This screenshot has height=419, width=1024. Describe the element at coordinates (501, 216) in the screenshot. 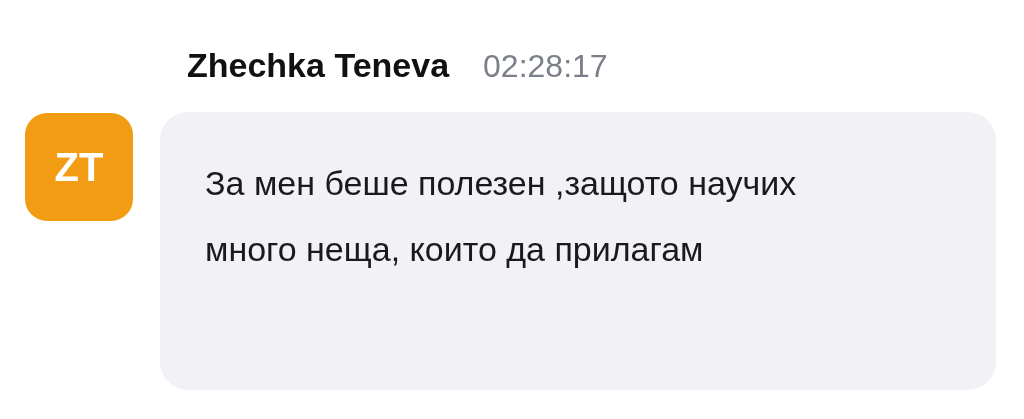

I see `message-text: За мен беше полезен ,защото научих много неща, които да прилагам` at that location.